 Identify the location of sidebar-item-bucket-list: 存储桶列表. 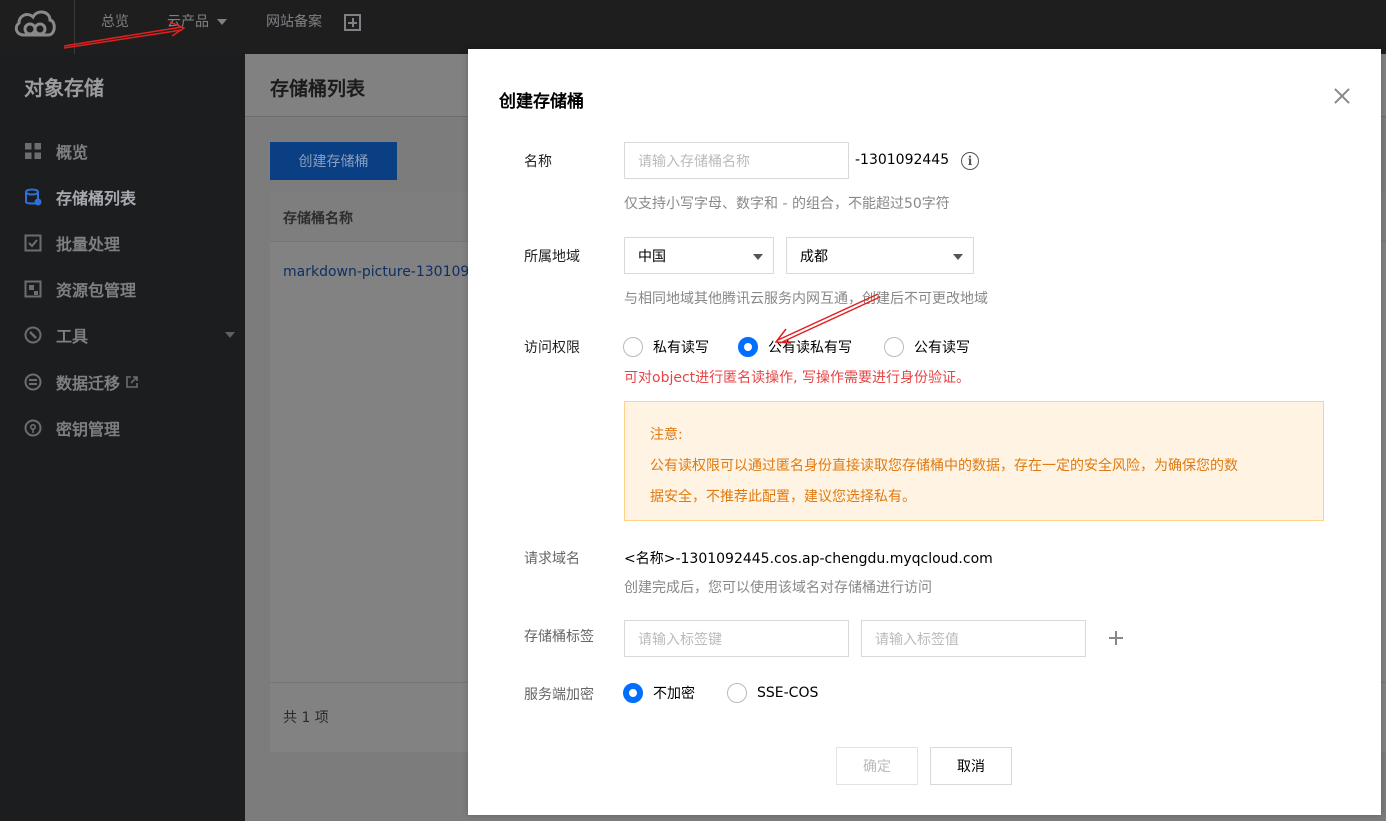
(124, 197).